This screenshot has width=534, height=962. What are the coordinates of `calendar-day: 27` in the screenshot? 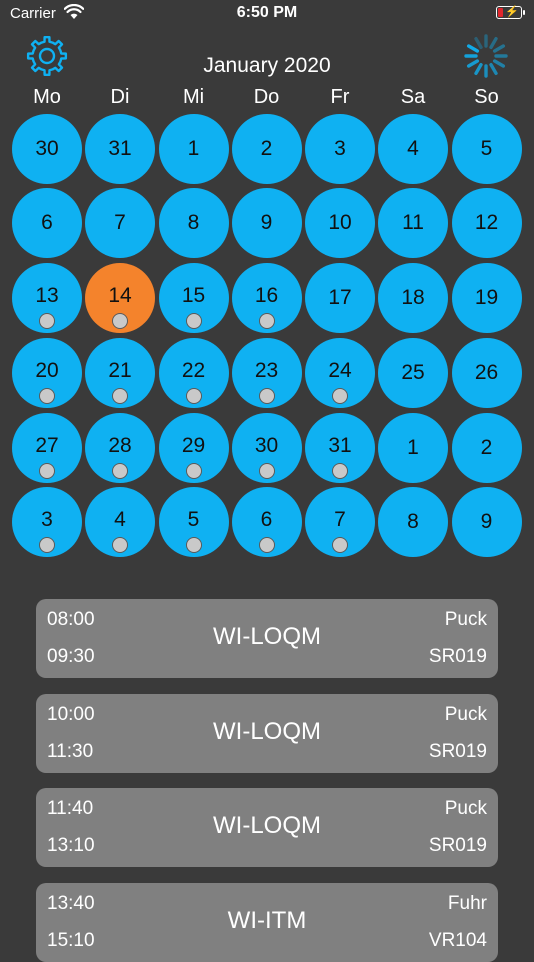 It's located at (47, 448).